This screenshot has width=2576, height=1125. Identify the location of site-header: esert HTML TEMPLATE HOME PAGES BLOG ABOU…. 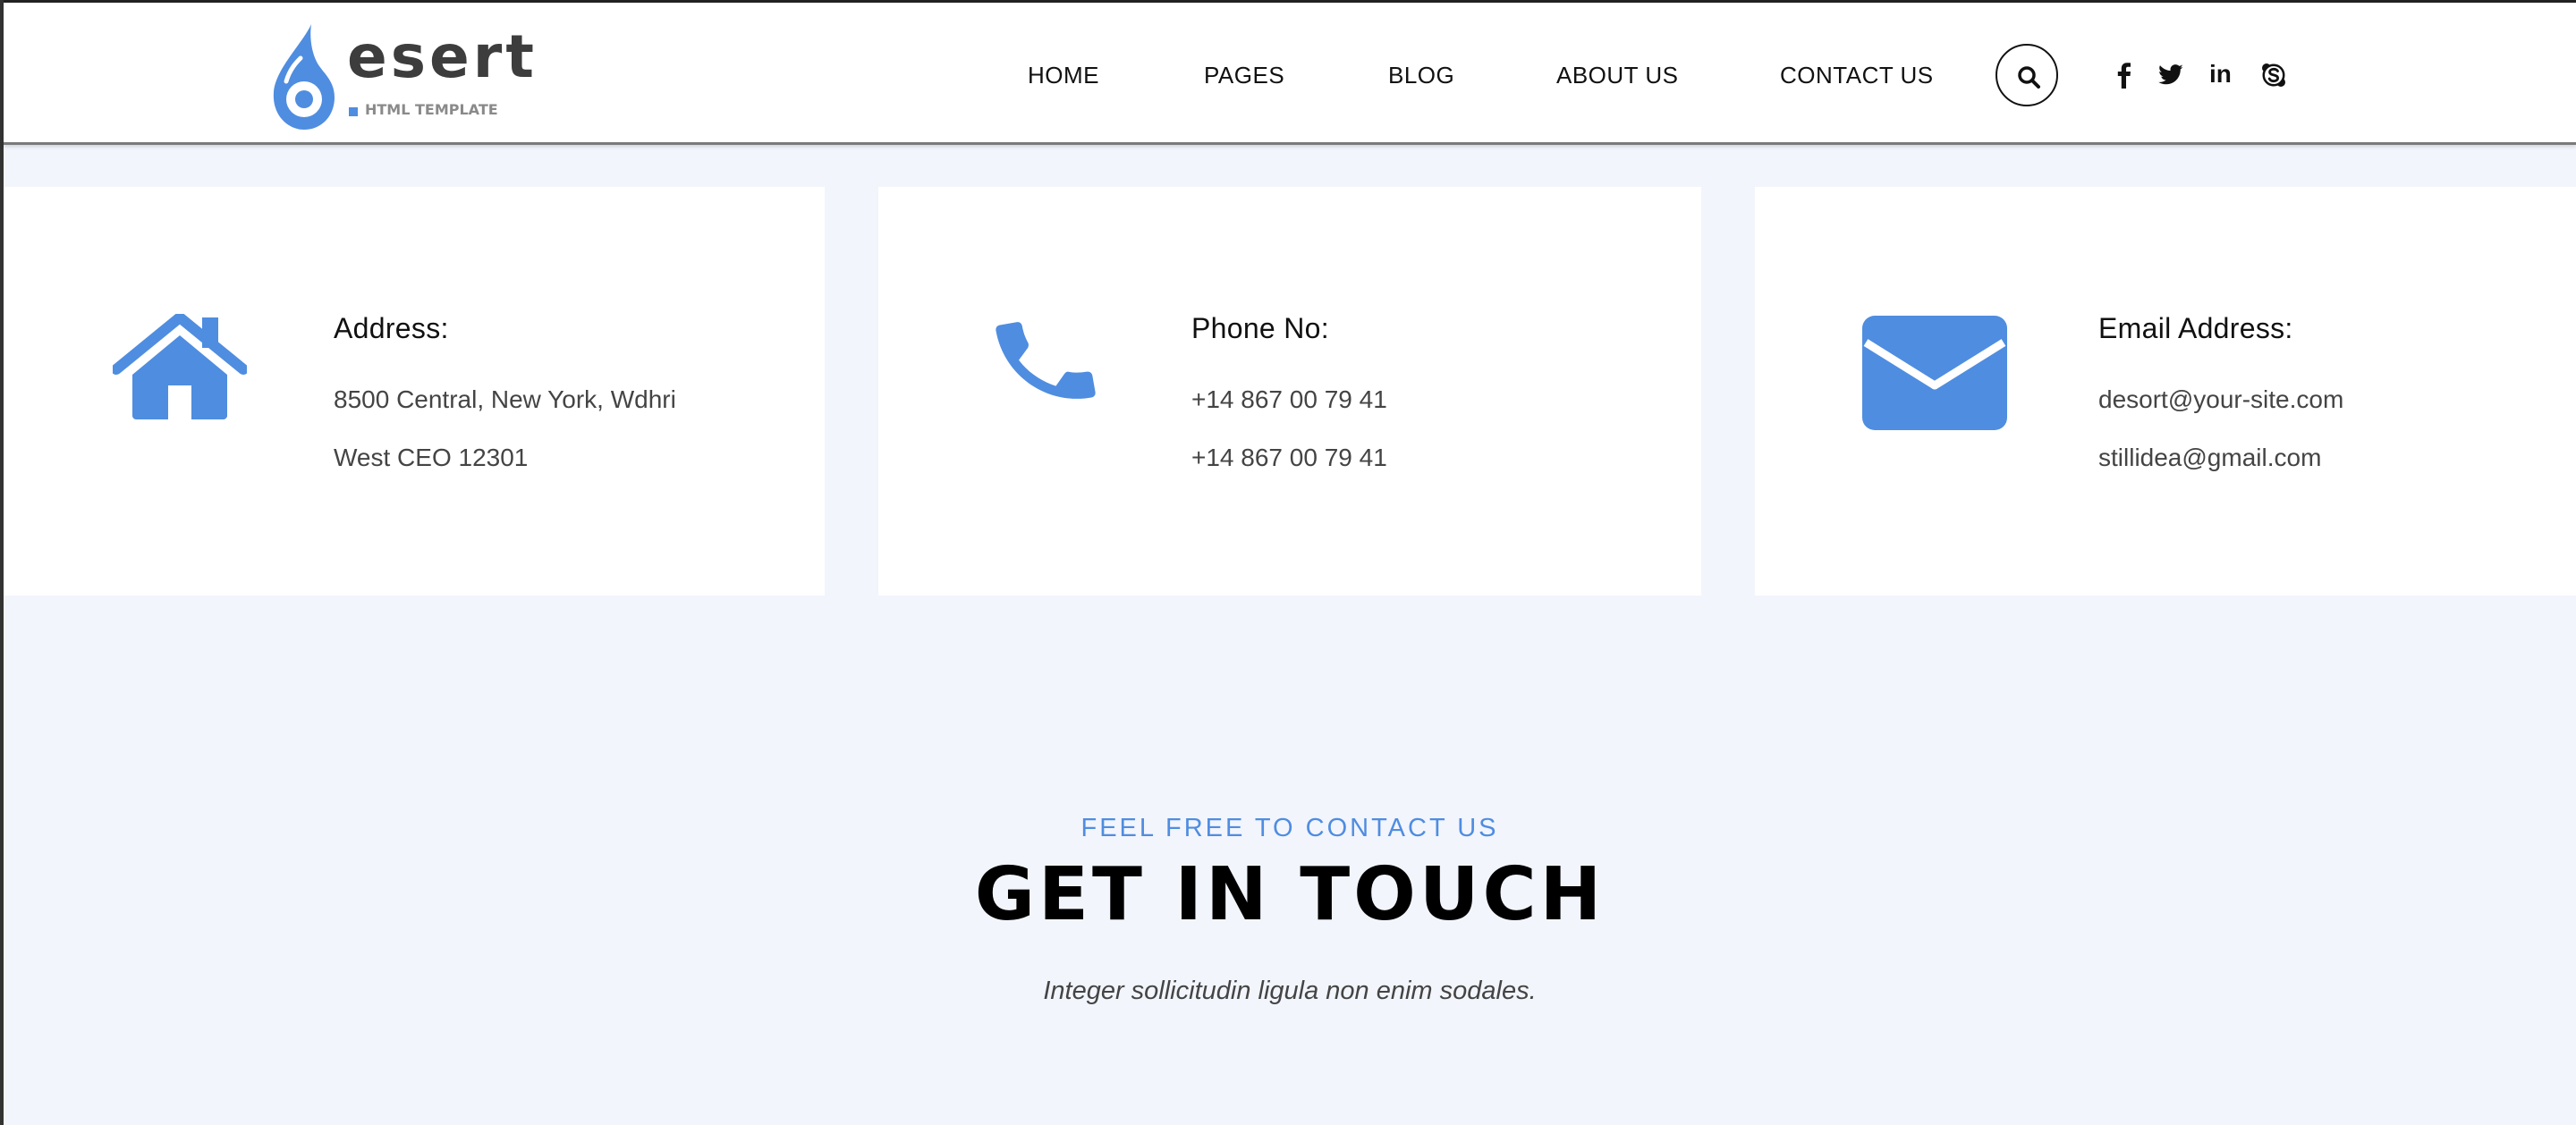
(1290, 72).